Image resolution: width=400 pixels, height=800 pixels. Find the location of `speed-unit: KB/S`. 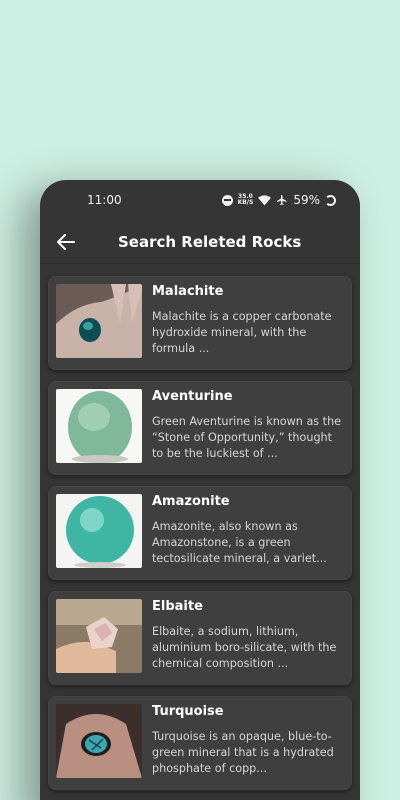

speed-unit: KB/S is located at coordinates (245, 202).